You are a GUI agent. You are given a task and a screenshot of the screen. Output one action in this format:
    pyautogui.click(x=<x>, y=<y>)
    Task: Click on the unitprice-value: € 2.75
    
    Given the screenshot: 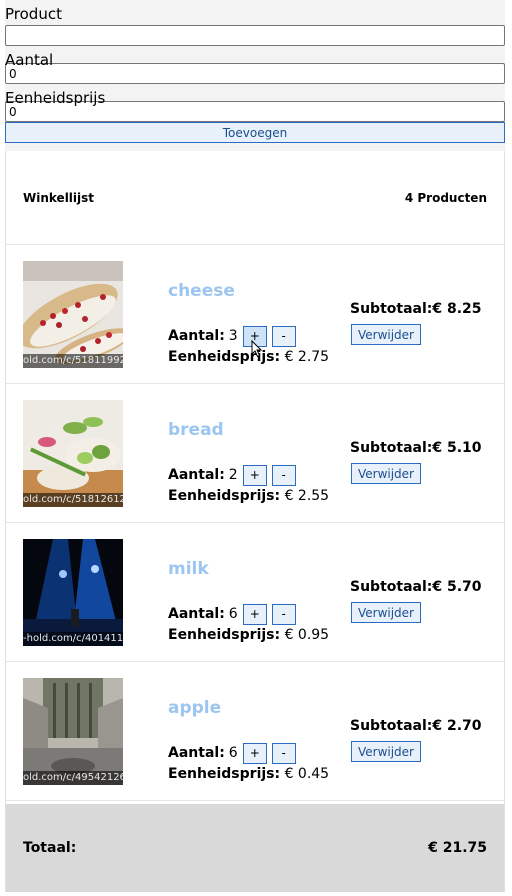 What is the action you would take?
    pyautogui.click(x=307, y=357)
    